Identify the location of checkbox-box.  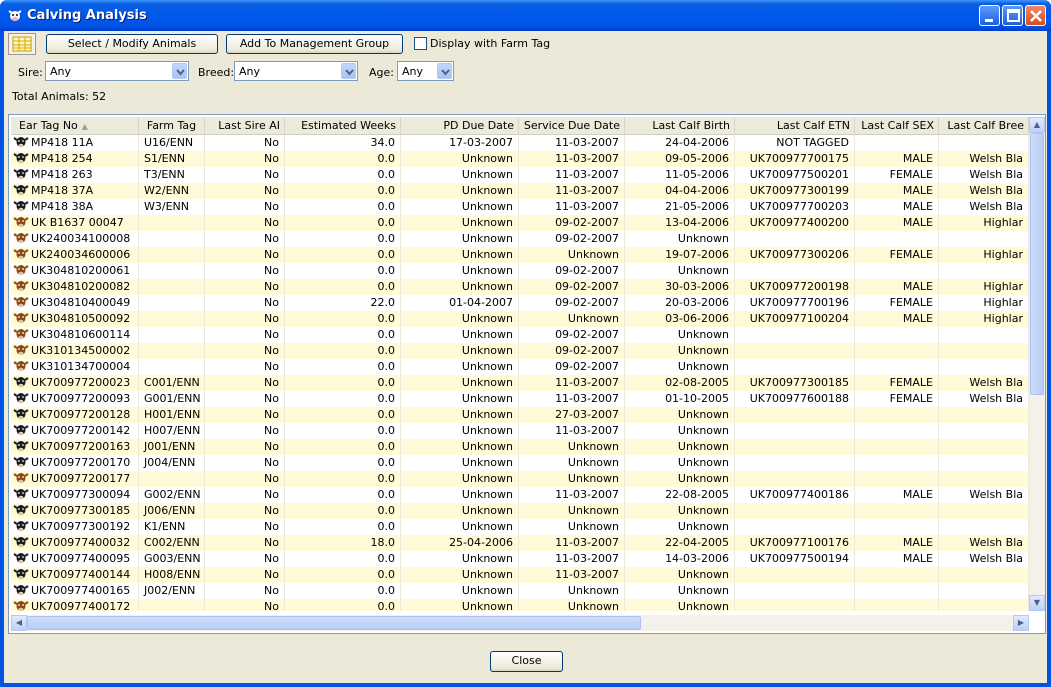
(420, 43).